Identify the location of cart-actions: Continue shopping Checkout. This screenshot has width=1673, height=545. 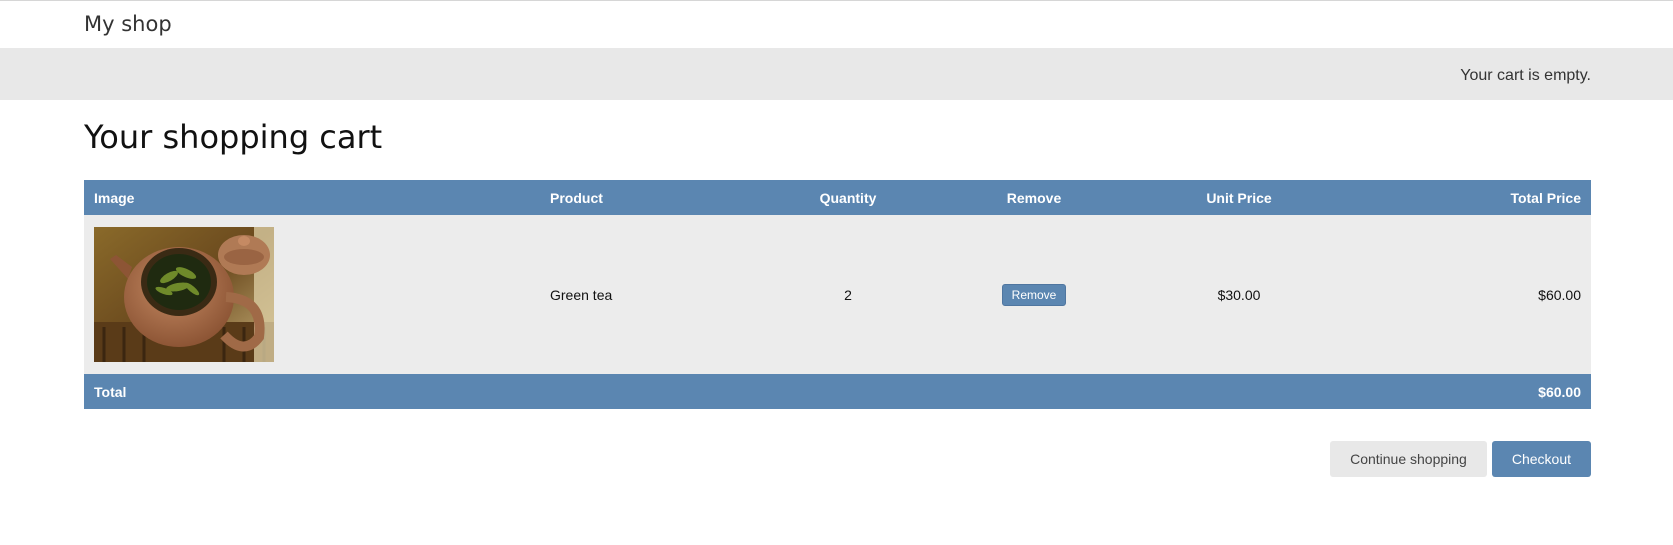
(1460, 459).